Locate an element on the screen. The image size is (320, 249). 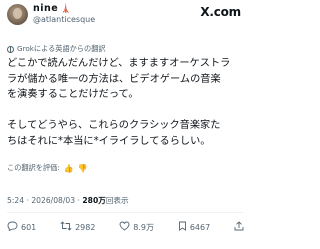
user-handle: @atlanticesque is located at coordinates (64, 19).